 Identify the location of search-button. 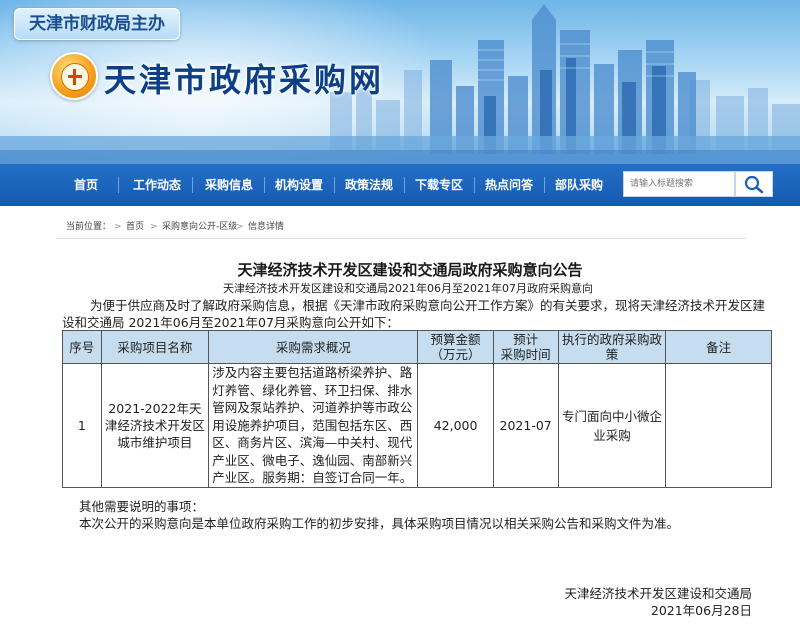
(754, 184).